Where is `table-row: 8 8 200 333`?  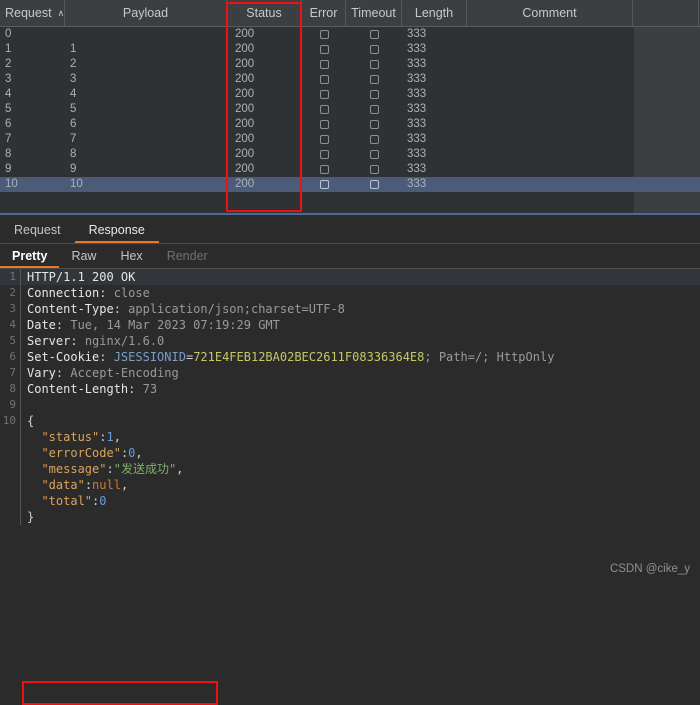
table-row: 8 8 200 333 is located at coordinates (350, 154).